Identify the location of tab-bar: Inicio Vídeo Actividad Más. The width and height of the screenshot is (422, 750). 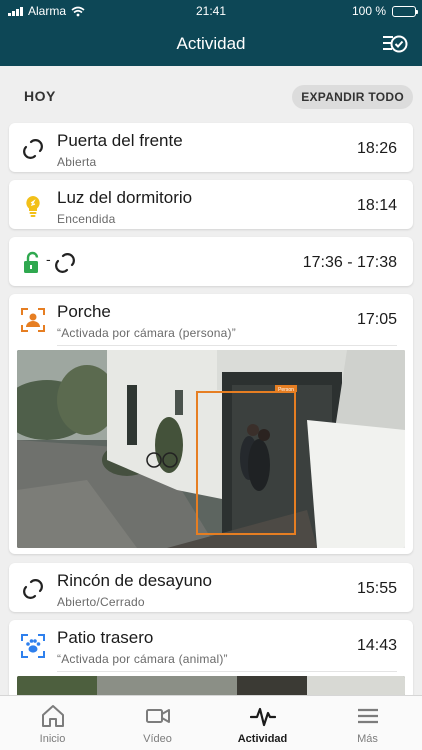
(211, 722).